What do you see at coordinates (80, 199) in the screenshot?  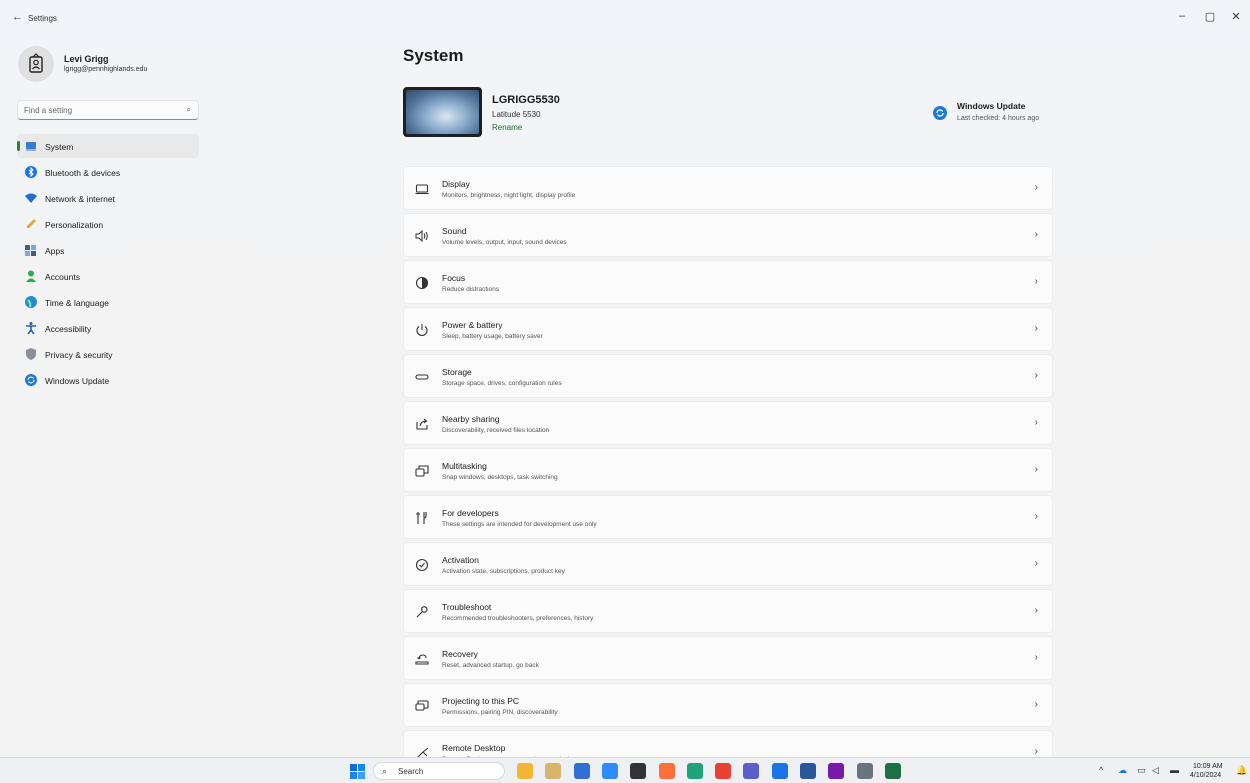 I see `sidebar-item-label: Network & internet` at bounding box center [80, 199].